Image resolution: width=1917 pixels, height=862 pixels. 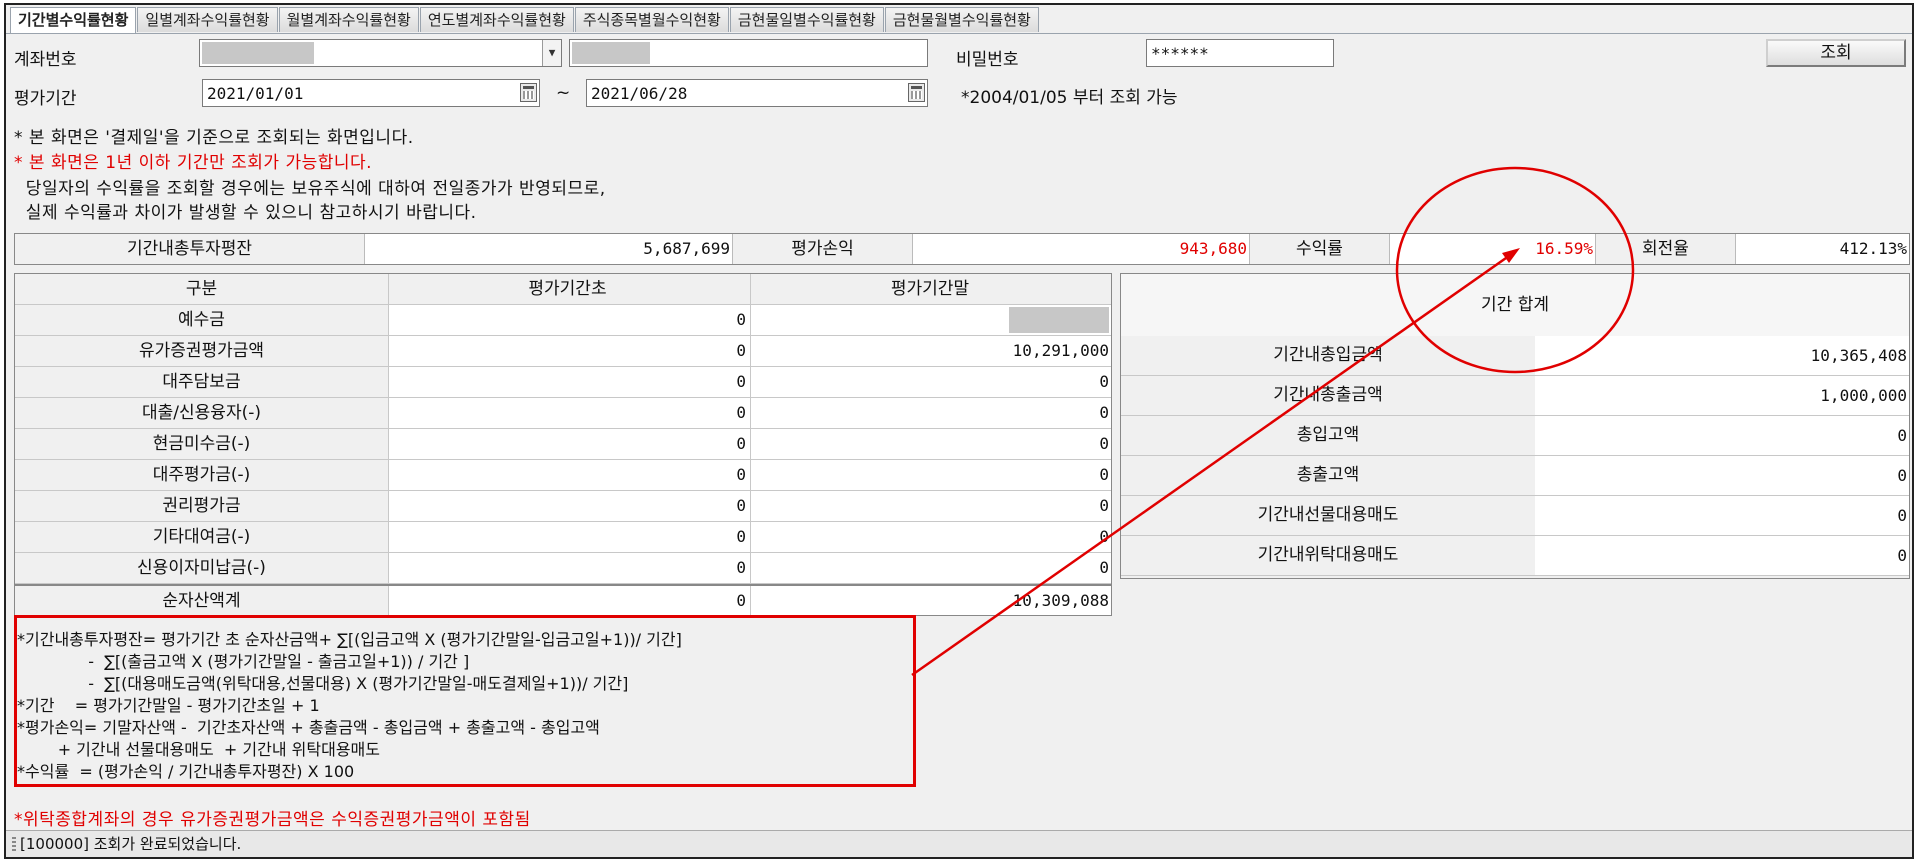 What do you see at coordinates (1059, 320) in the screenshot?
I see `masked-deposit-value` at bounding box center [1059, 320].